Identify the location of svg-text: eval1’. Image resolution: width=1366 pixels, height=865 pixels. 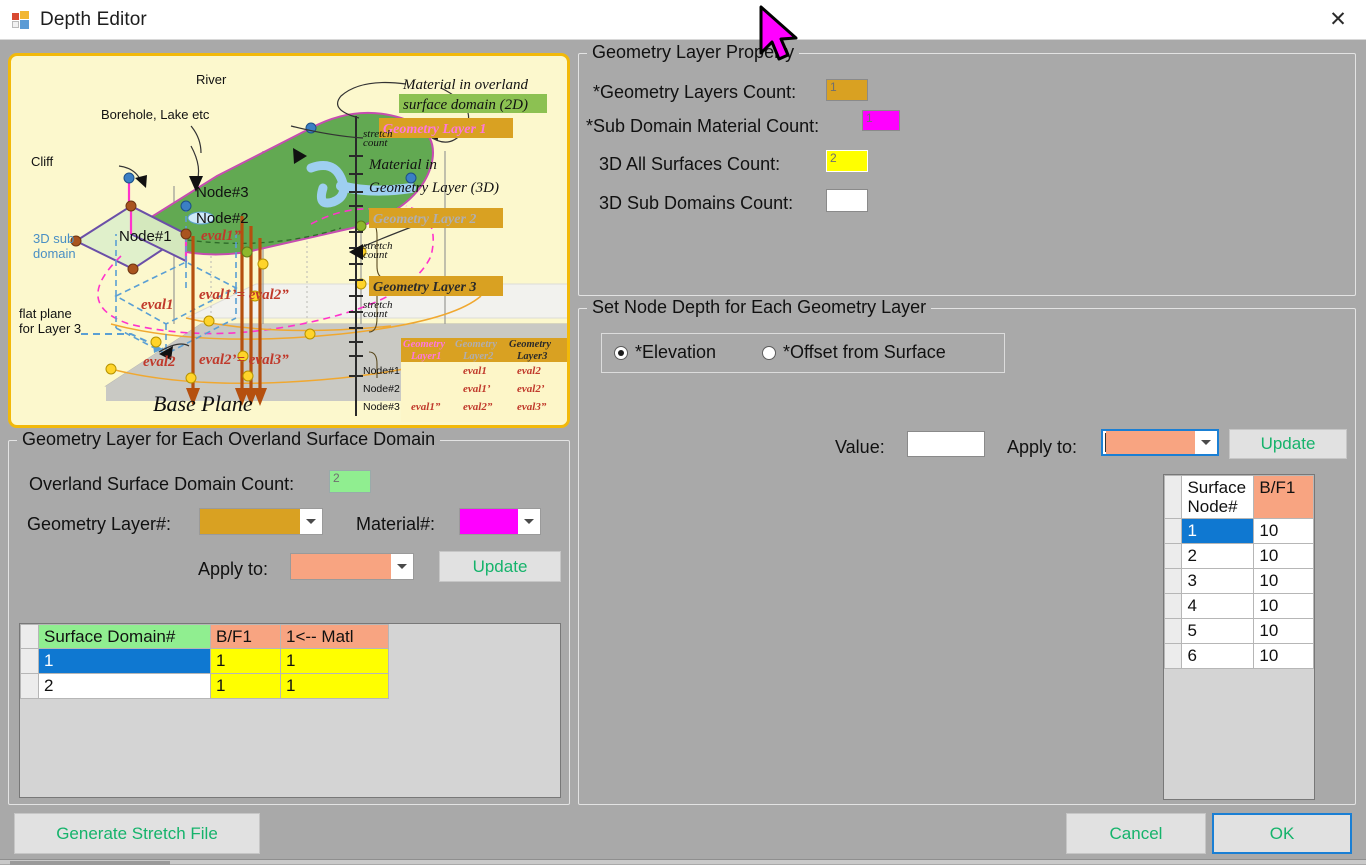
(477, 389).